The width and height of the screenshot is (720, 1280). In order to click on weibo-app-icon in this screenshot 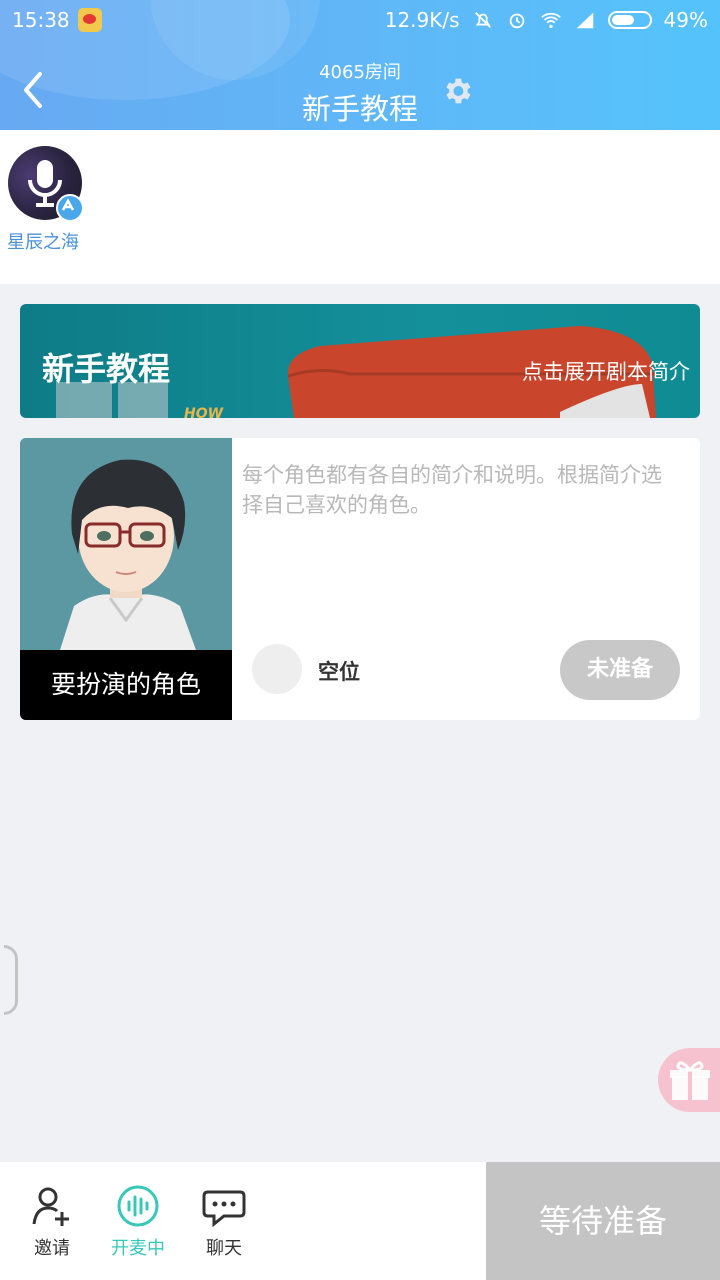, I will do `click(90, 20)`.